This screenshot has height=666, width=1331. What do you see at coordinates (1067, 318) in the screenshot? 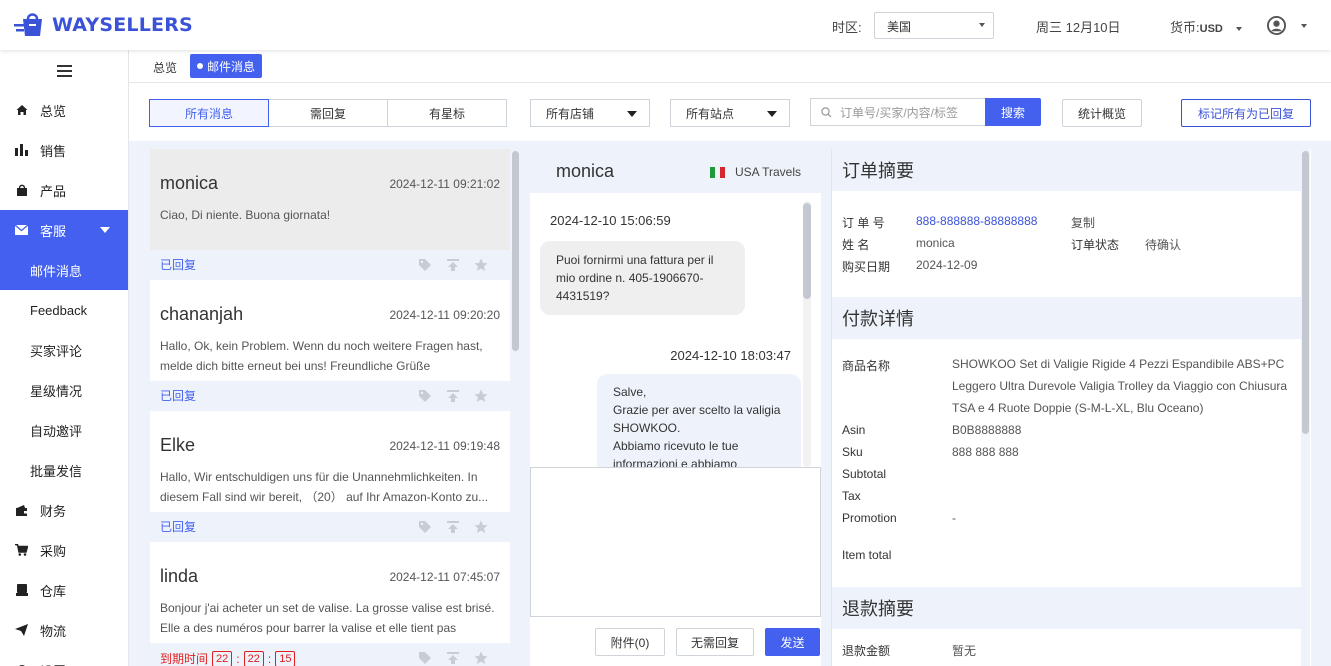
I see `payment-details-title: 付款详情` at bounding box center [1067, 318].